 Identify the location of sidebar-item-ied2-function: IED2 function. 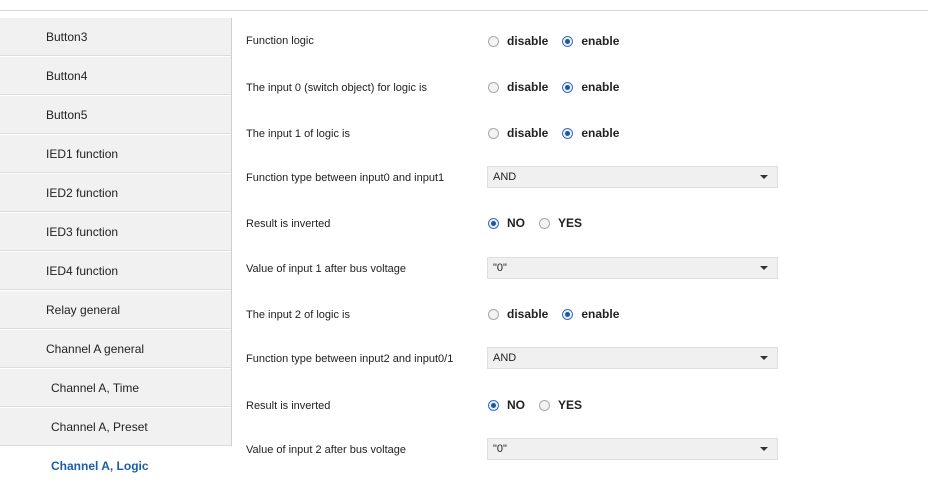
(115, 193).